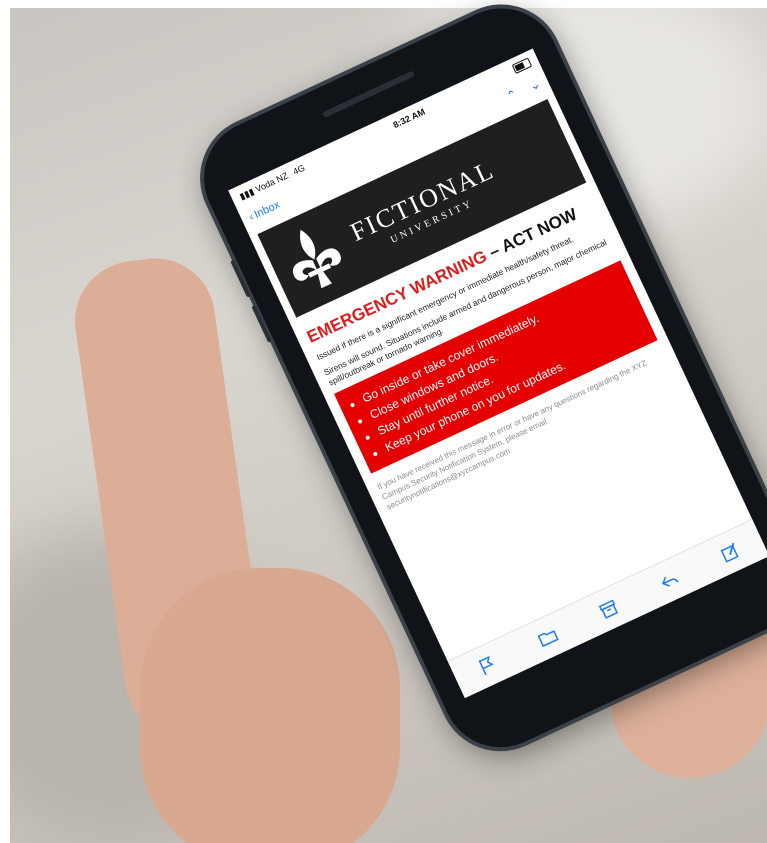  I want to click on back-label: Inbox, so click(267, 210).